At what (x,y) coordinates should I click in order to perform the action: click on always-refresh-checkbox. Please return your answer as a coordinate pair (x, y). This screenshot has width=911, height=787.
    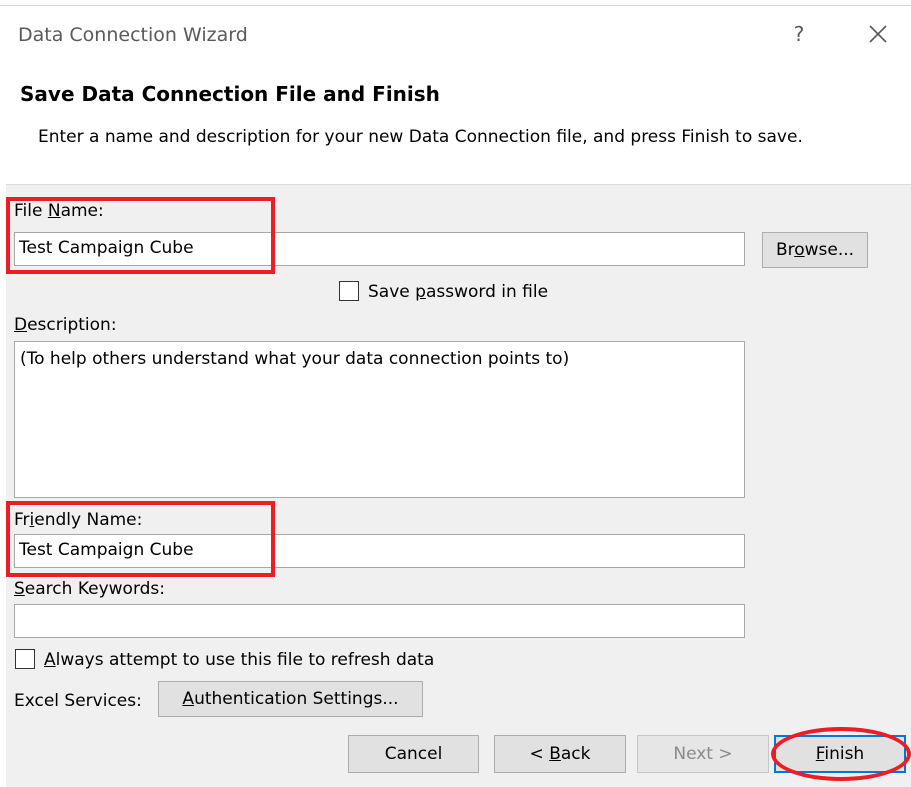
    Looking at the image, I should click on (25, 659).